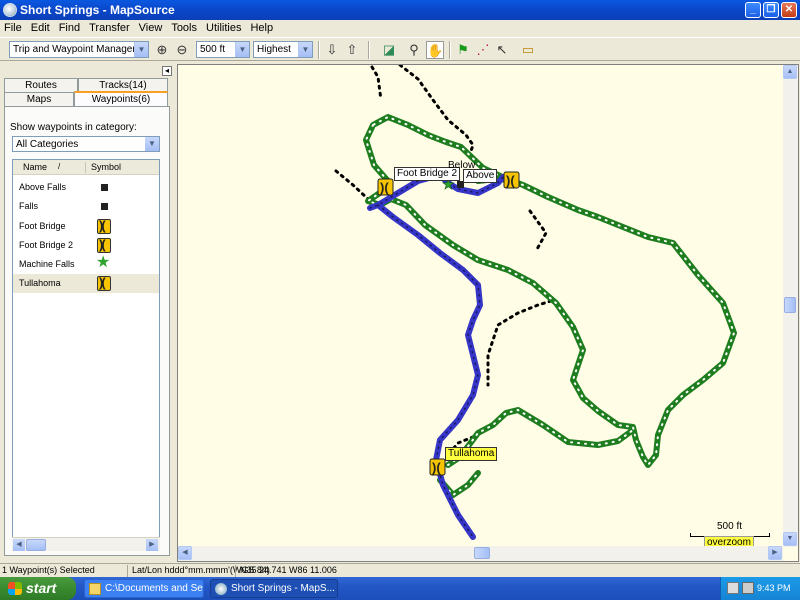 This screenshot has width=800, height=600. Describe the element at coordinates (480, 176) in the screenshot. I see `map-label-above: Above` at that location.